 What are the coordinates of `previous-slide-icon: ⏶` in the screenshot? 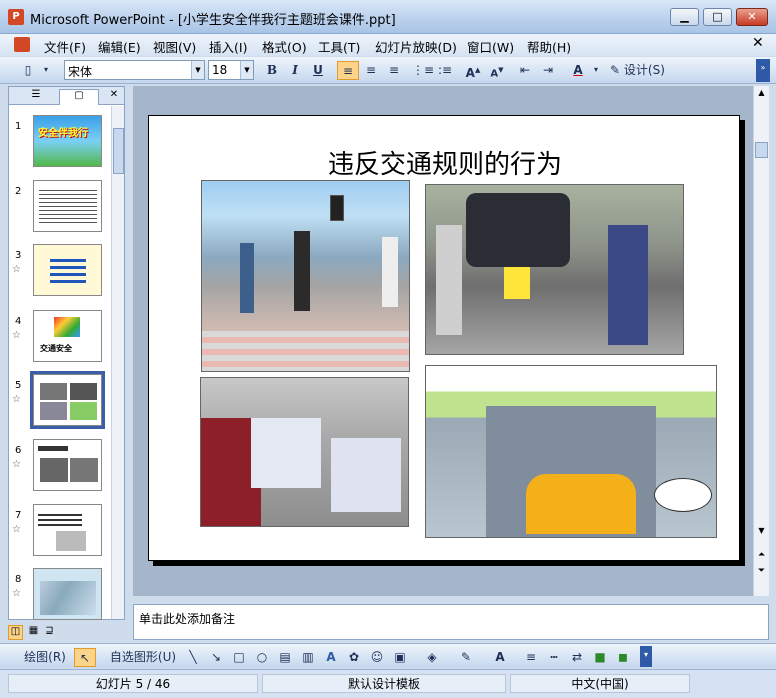 It's located at (761, 557).